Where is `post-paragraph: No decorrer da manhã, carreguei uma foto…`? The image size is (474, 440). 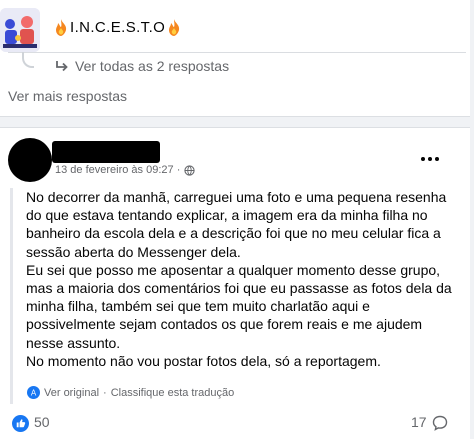 post-paragraph: No decorrer da manhã, carreguei uma foto… is located at coordinates (236, 224).